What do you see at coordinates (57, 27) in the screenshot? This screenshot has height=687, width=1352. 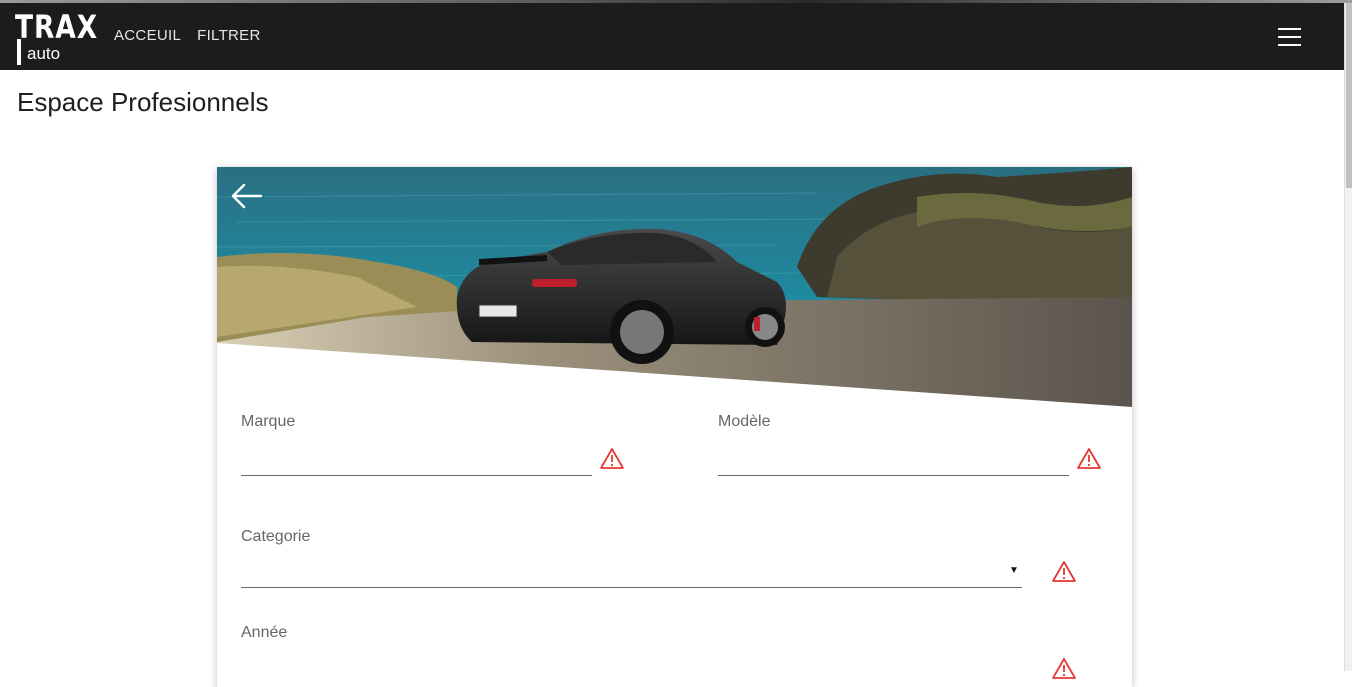 I see `logo-main-text: TRAX` at bounding box center [57, 27].